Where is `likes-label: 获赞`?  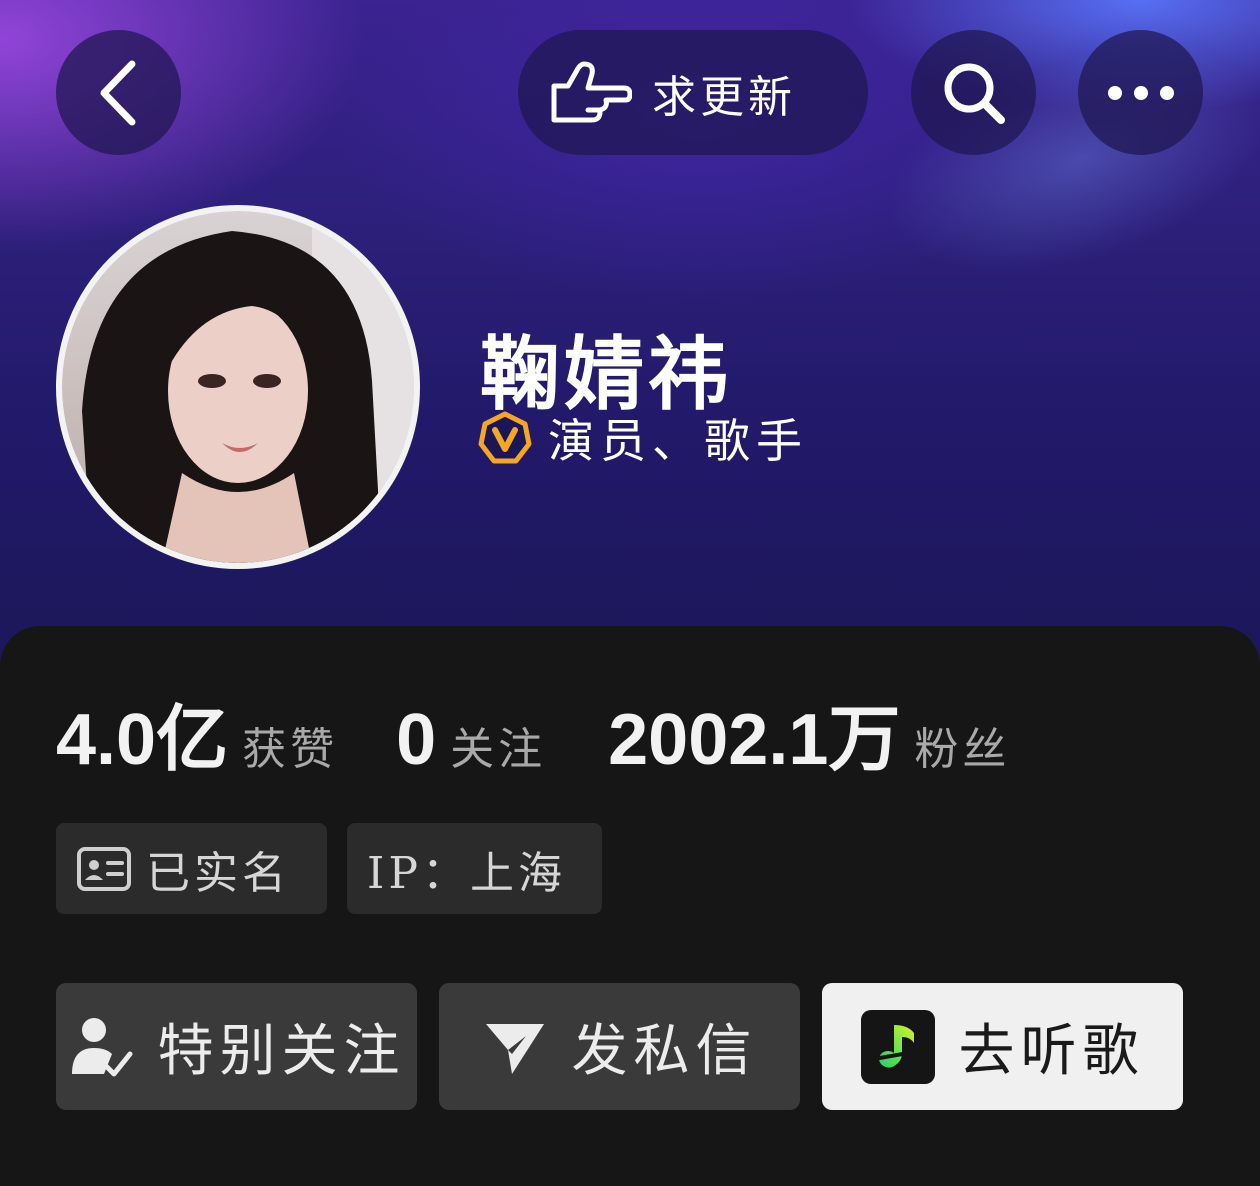 likes-label: 获赞 is located at coordinates (290, 749).